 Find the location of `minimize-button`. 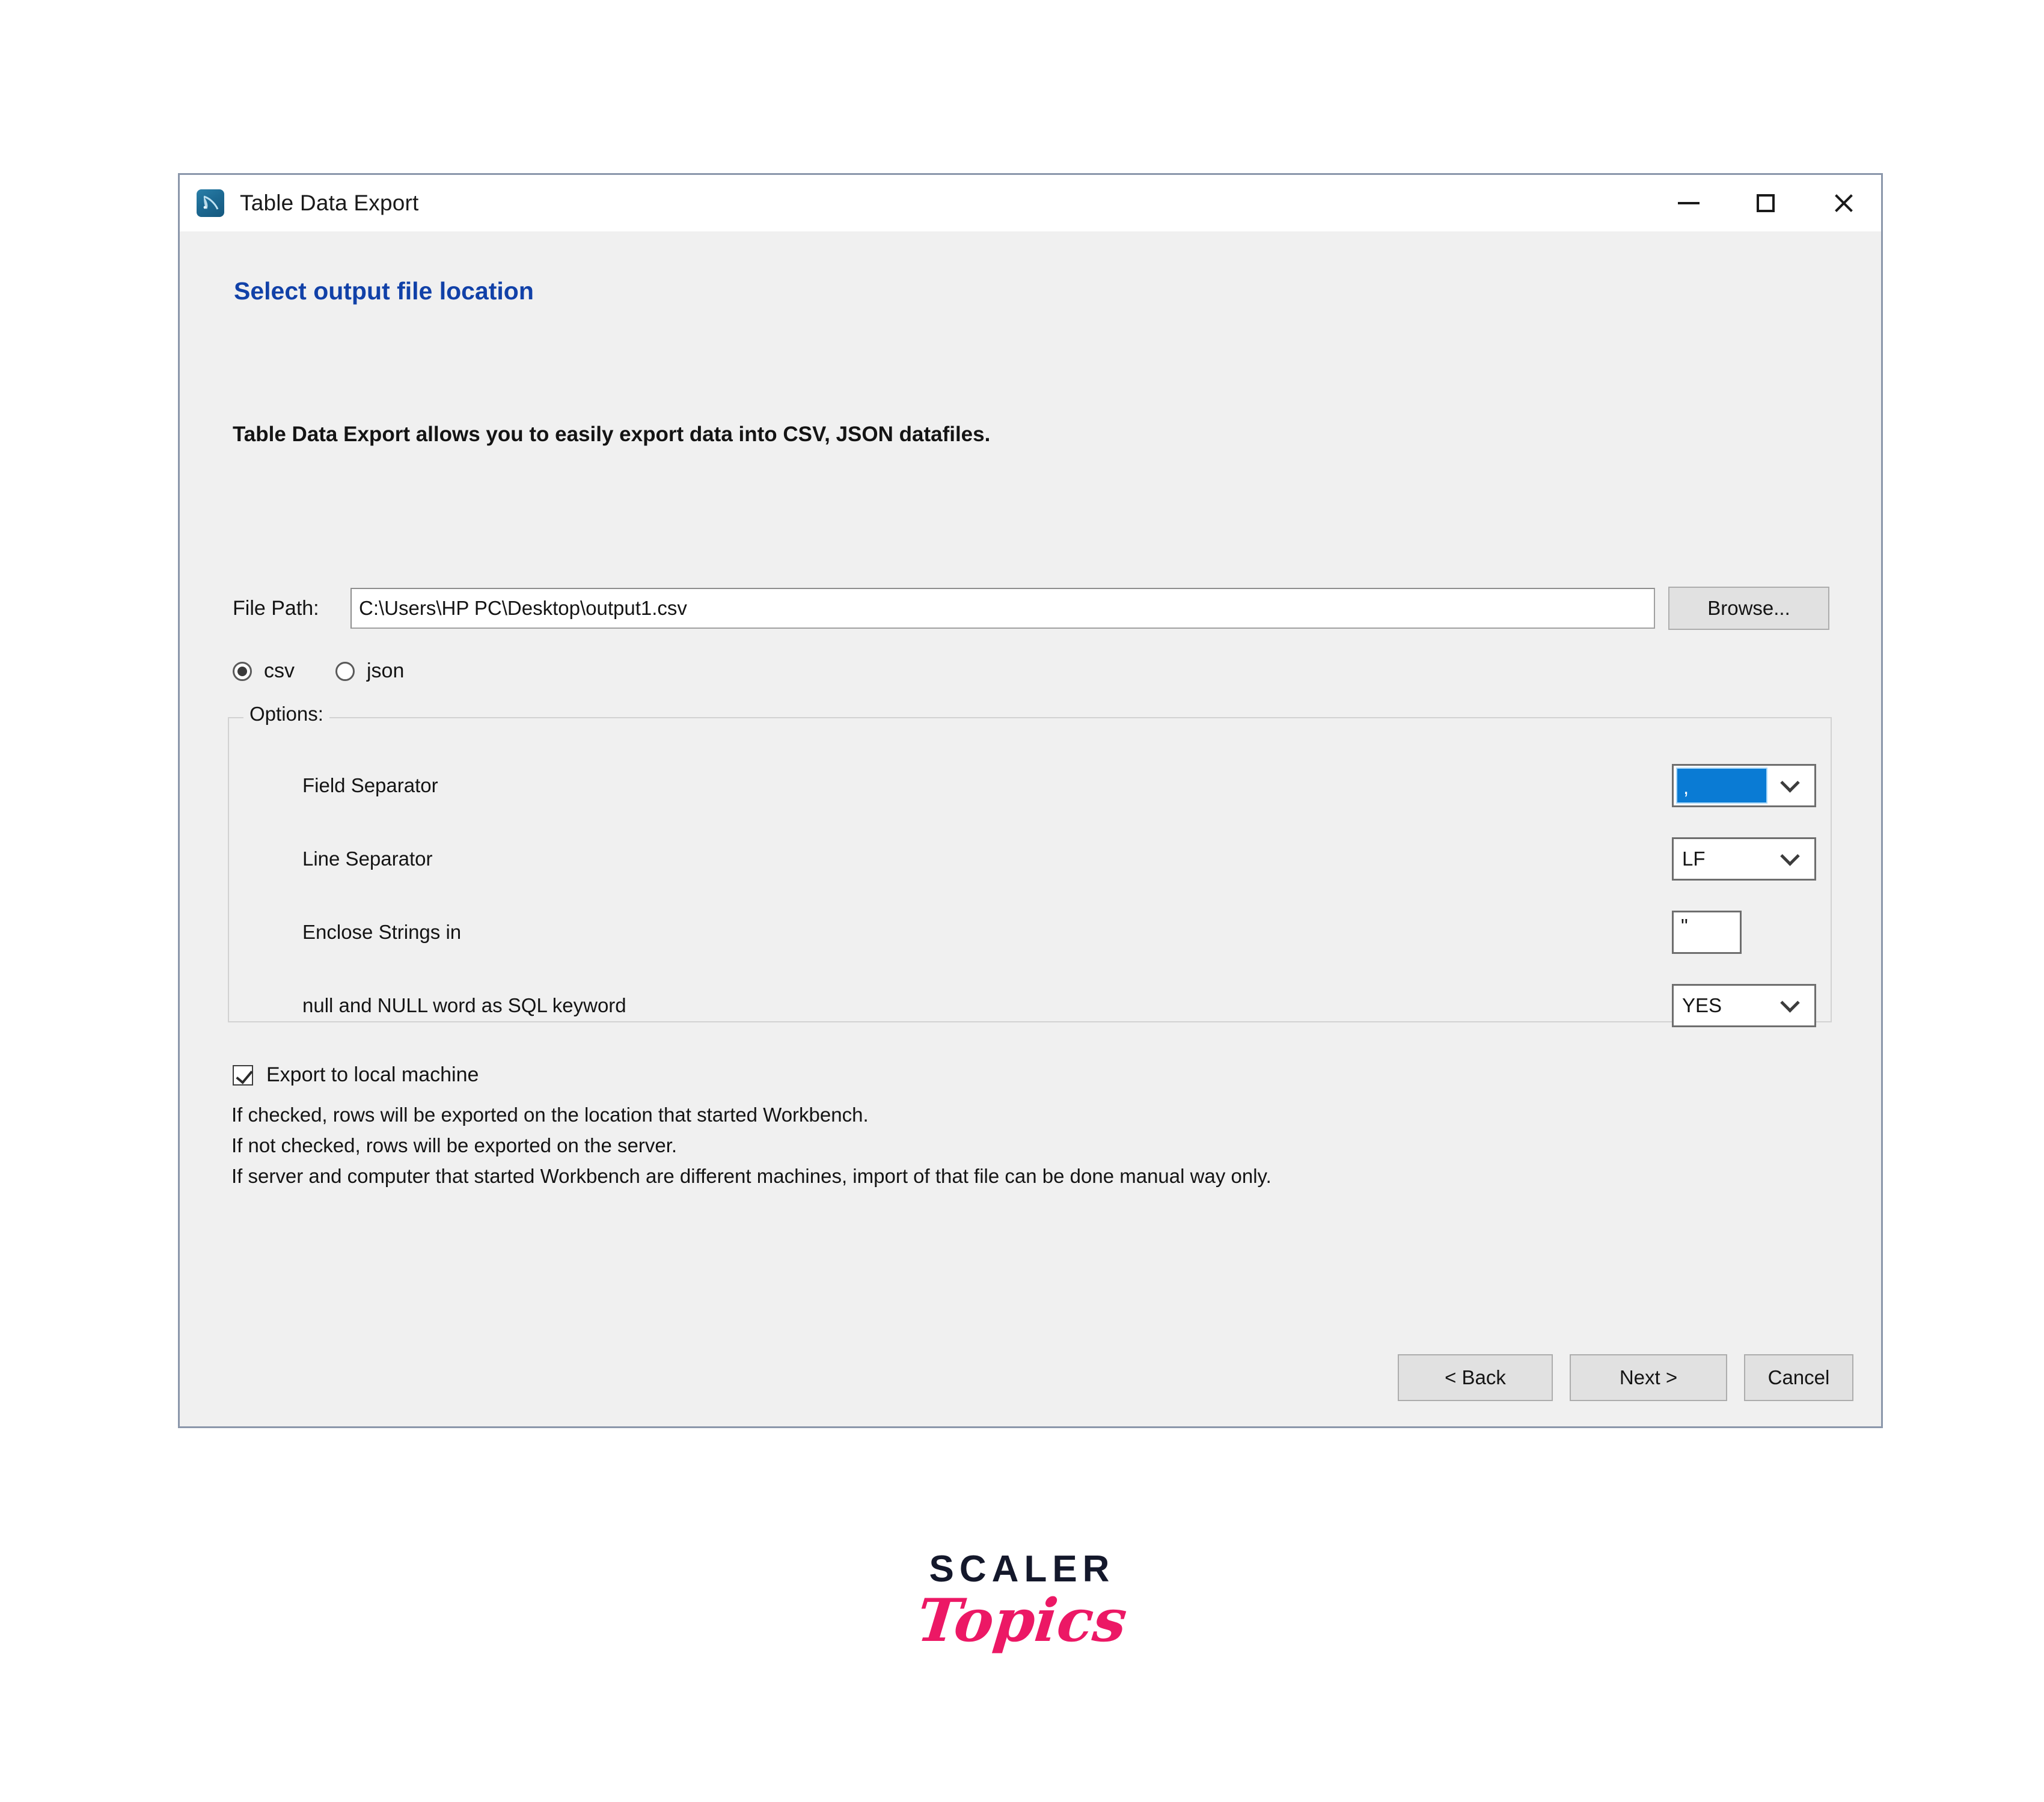

minimize-button is located at coordinates (1688, 203).